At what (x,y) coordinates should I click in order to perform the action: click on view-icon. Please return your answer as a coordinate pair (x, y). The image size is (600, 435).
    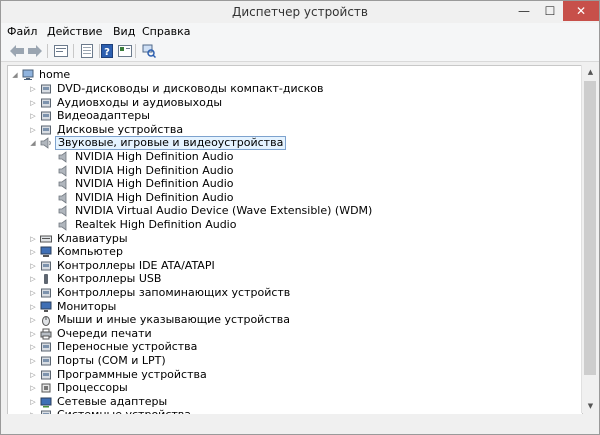
    Looking at the image, I should click on (125, 51).